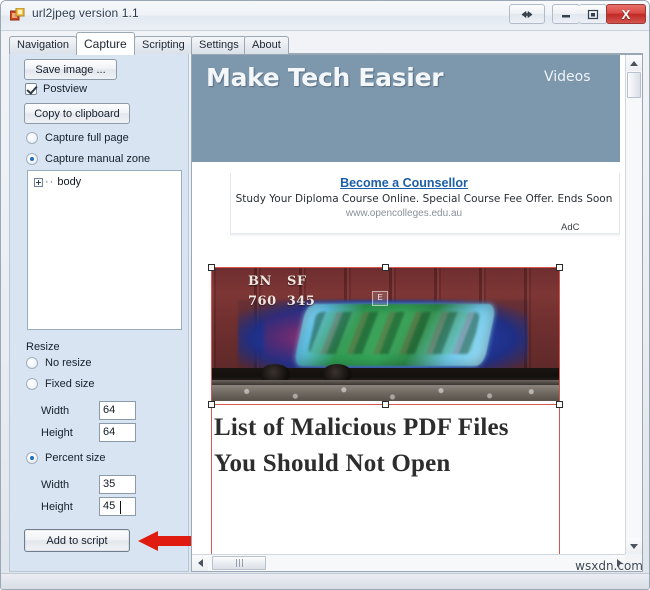 This screenshot has width=650, height=590. Describe the element at coordinates (105, 43) in the screenshot. I see `tab-capture: Capture` at that location.